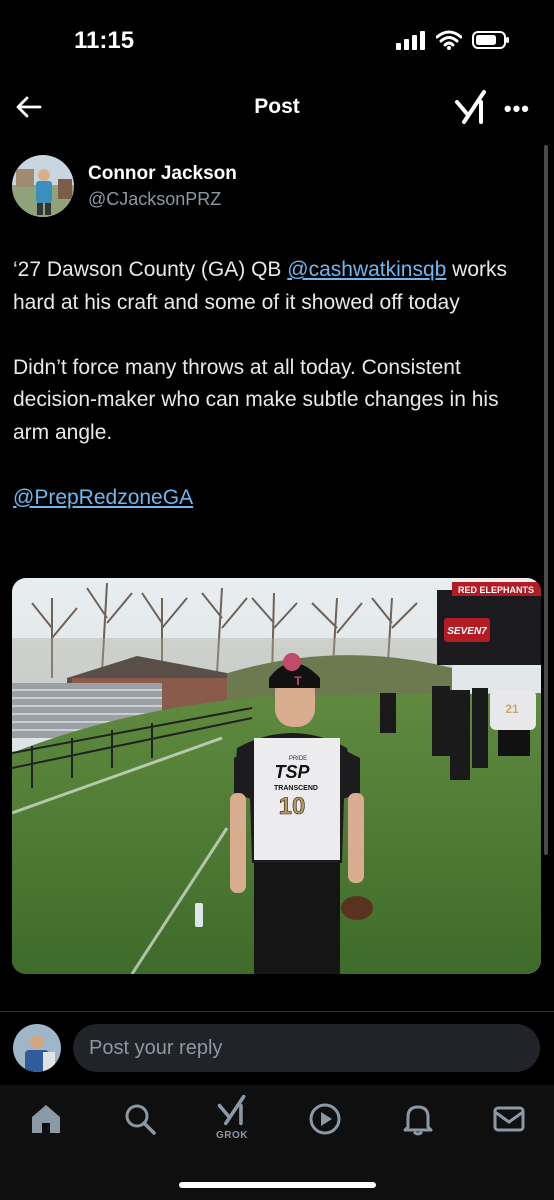 This screenshot has width=554, height=1200. What do you see at coordinates (277, 40) in the screenshot?
I see `status-bar: 11:15` at bounding box center [277, 40].